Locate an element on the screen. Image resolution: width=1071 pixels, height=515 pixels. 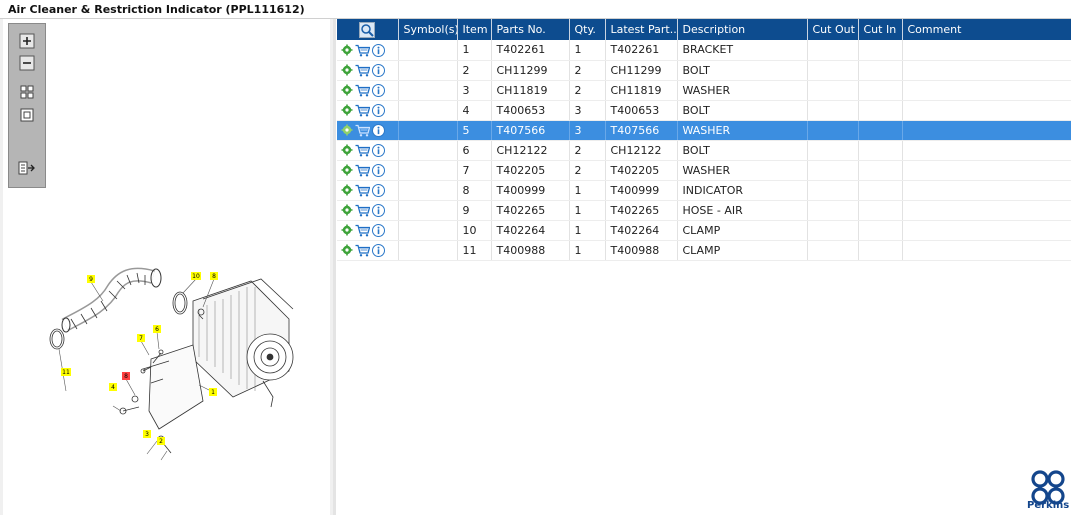
export-list-button is located at coordinates (27, 168).